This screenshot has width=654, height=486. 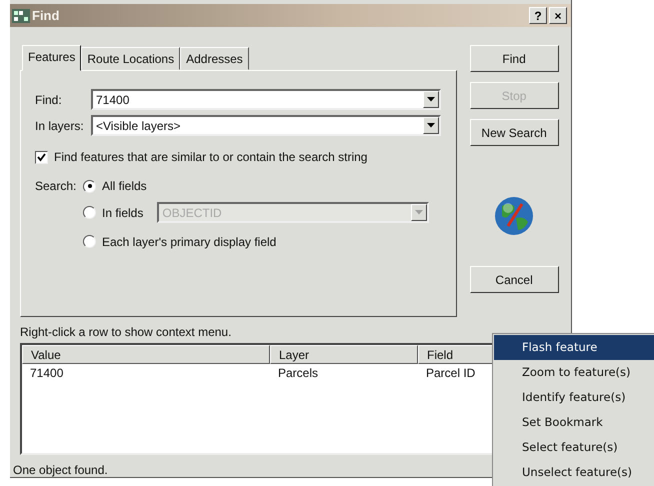 What do you see at coordinates (344, 354) in the screenshot?
I see `column-header: Layer` at bounding box center [344, 354].